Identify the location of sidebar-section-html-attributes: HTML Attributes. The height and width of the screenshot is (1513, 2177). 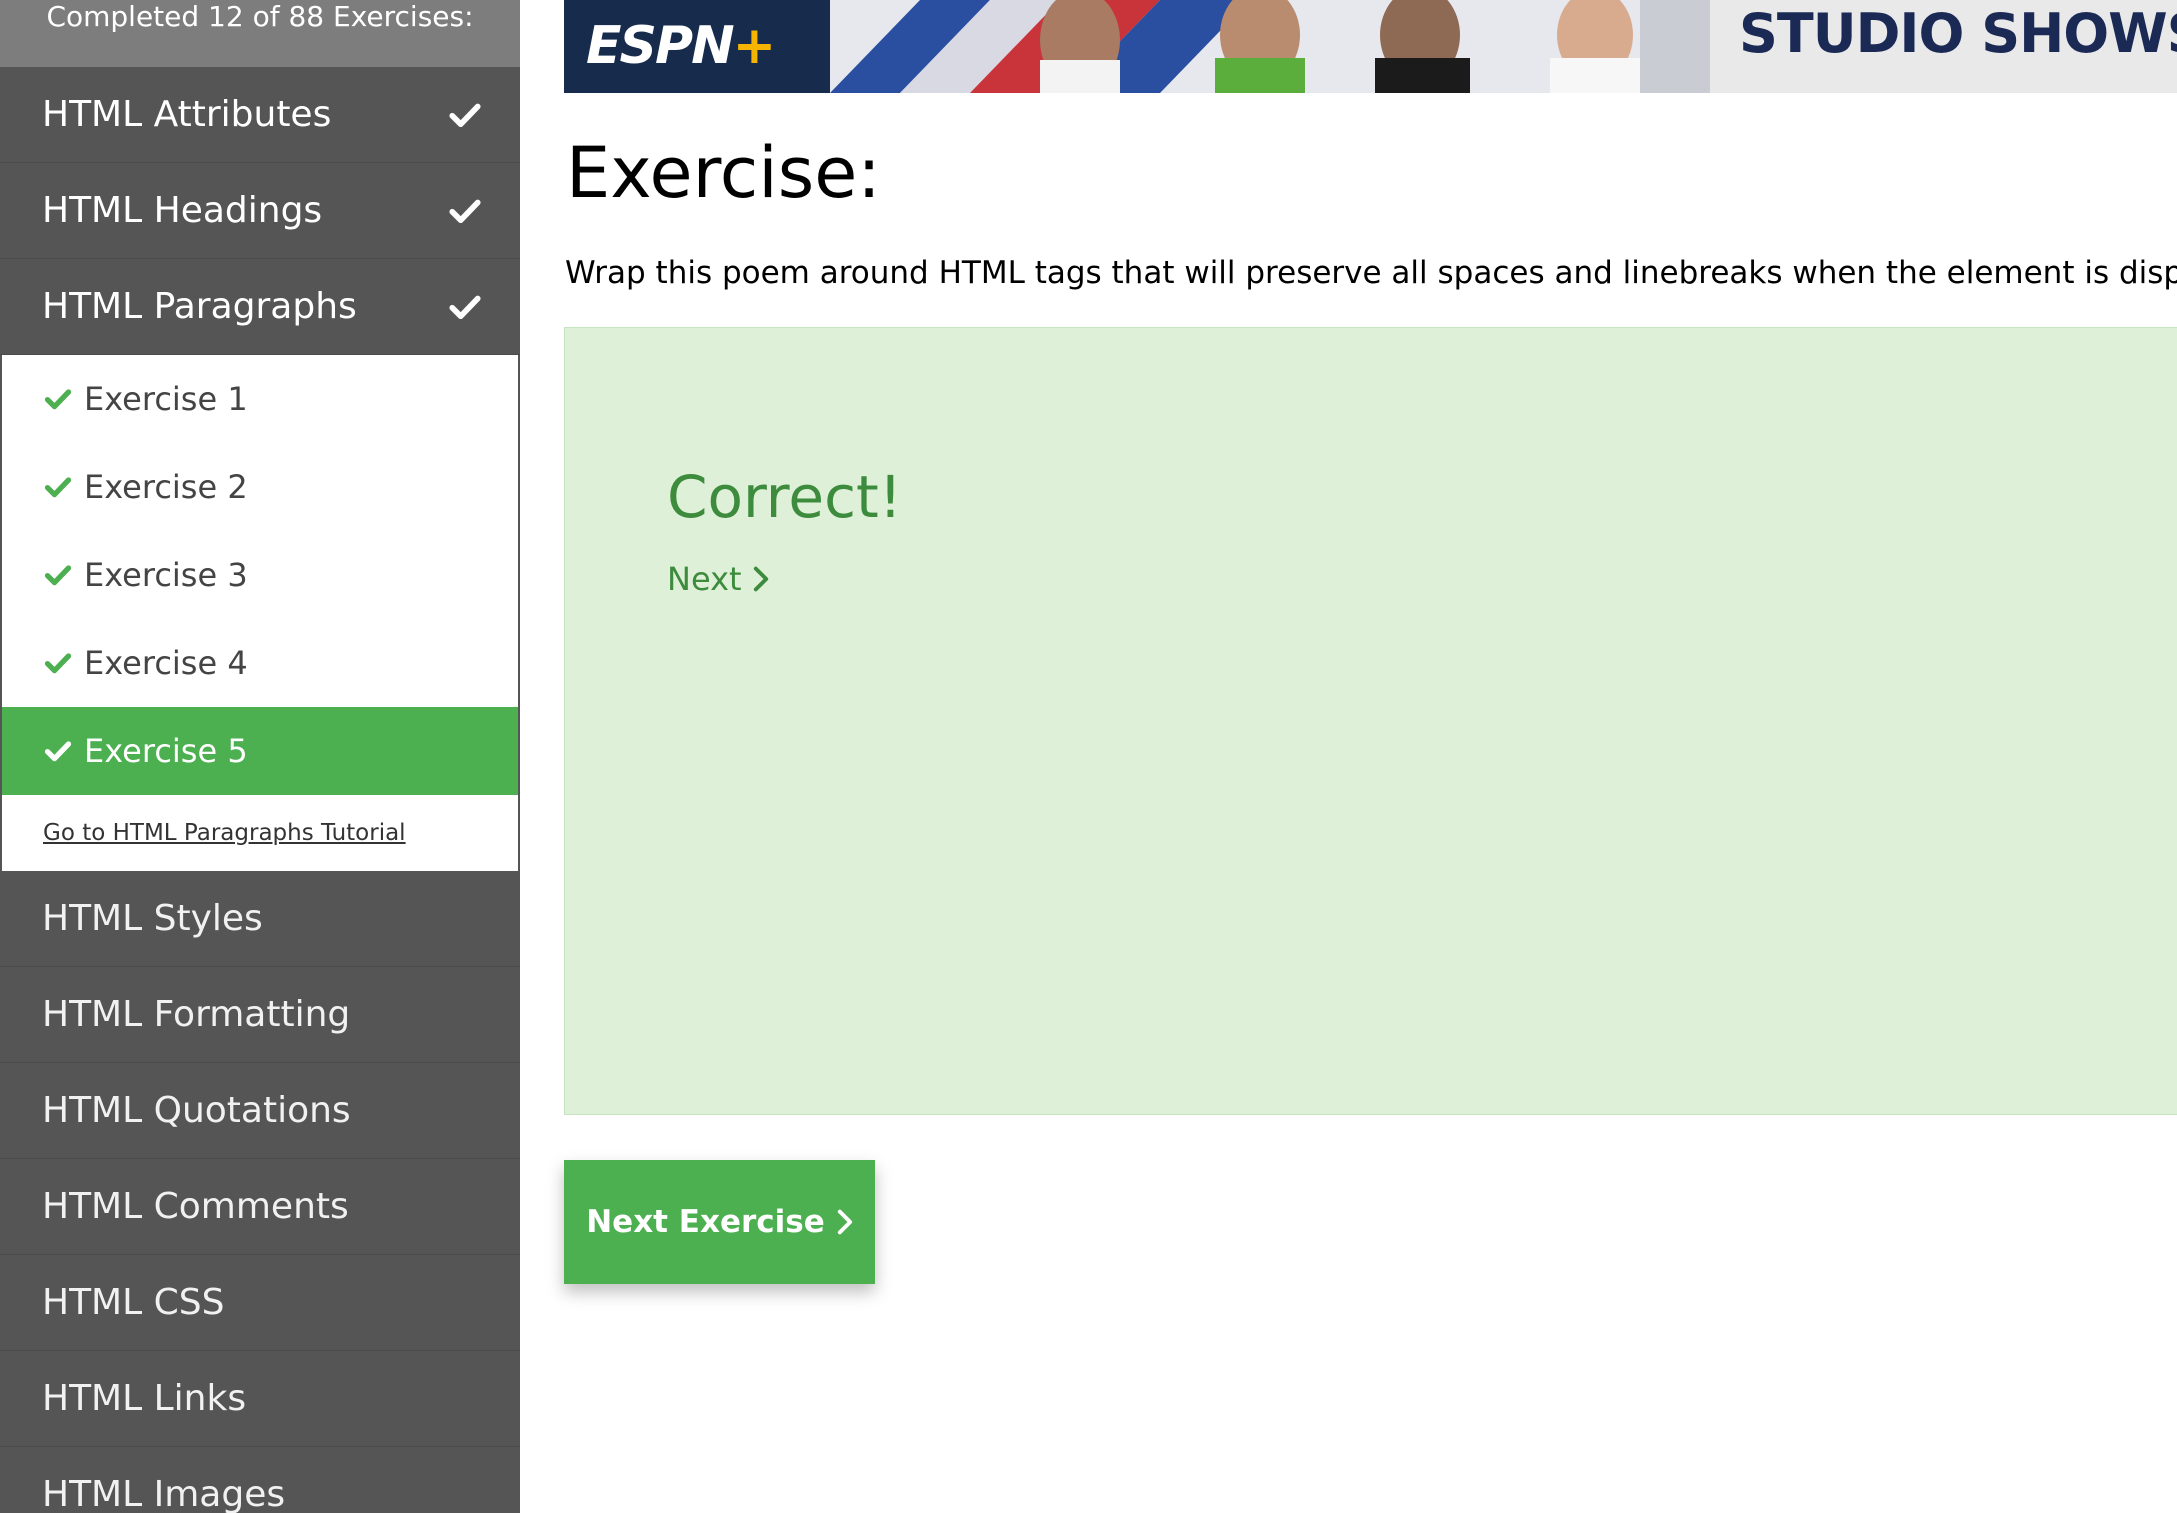
(260, 115).